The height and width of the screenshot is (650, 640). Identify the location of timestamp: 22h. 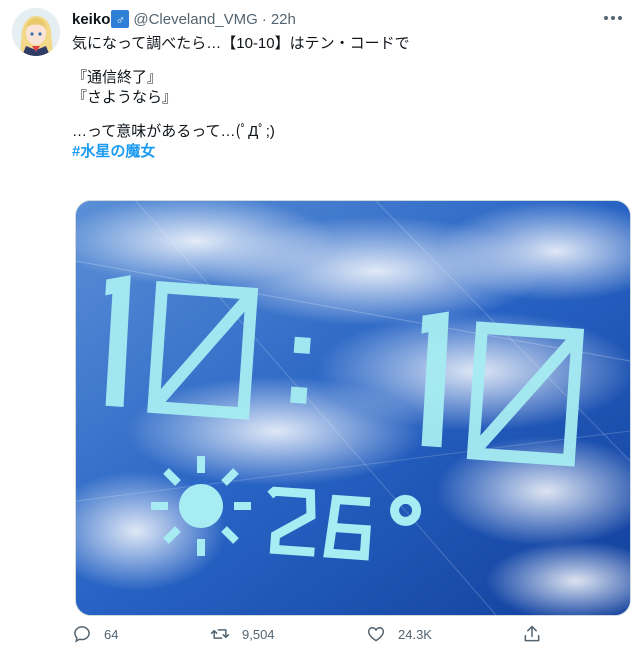
(283, 19).